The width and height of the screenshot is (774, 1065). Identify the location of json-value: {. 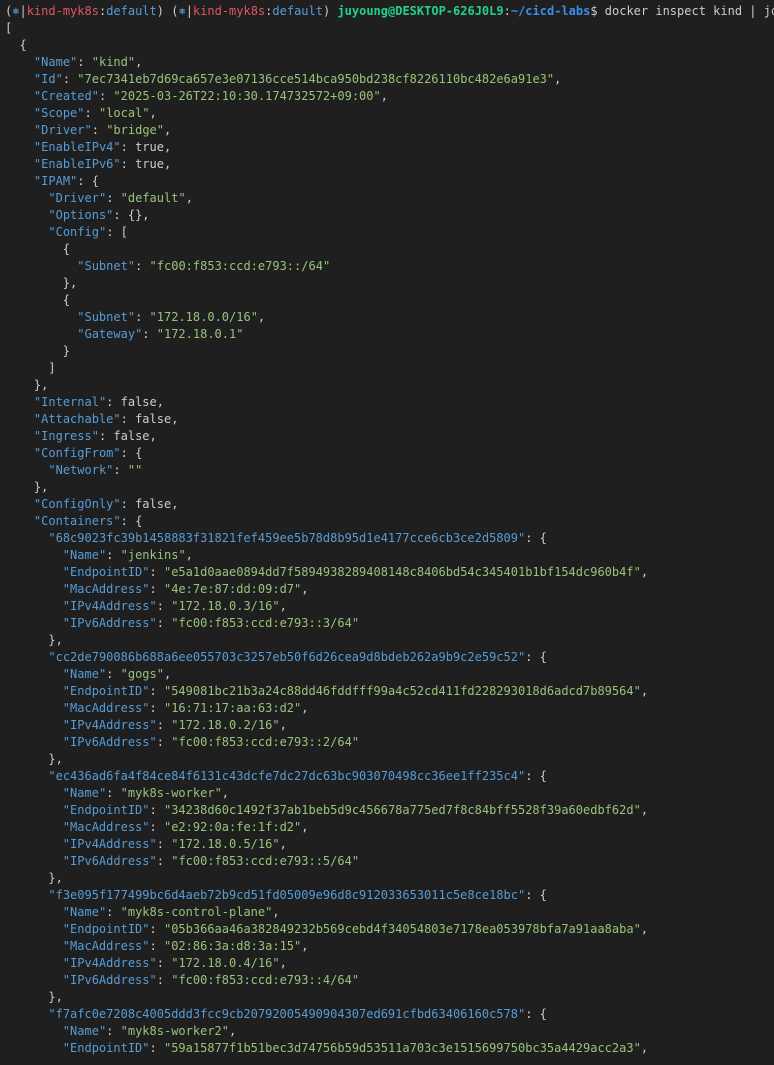
(543, 776).